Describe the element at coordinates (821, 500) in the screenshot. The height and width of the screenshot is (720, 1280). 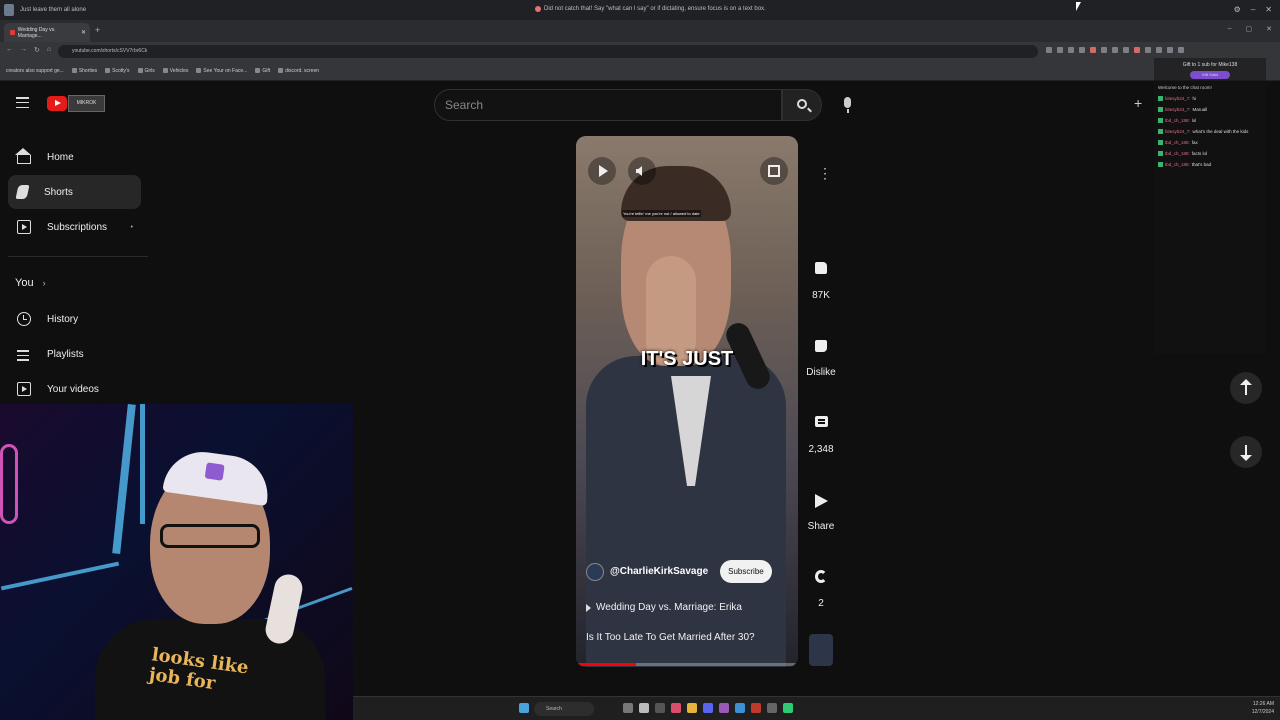
I see `share-button` at that location.